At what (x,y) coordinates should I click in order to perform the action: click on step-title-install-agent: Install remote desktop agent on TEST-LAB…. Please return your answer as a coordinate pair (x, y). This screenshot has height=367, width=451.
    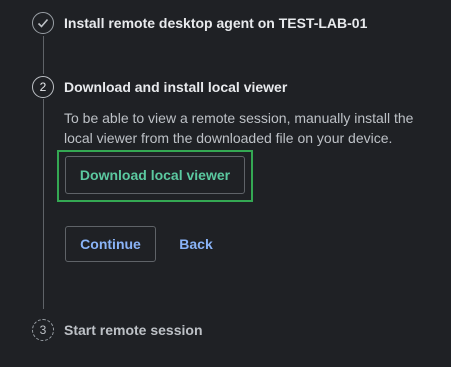
    Looking at the image, I should click on (216, 23).